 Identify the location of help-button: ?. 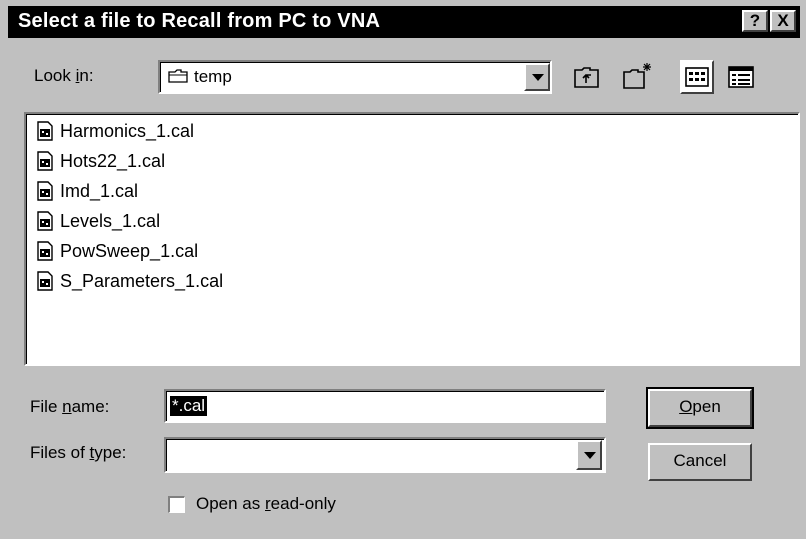
(755, 21).